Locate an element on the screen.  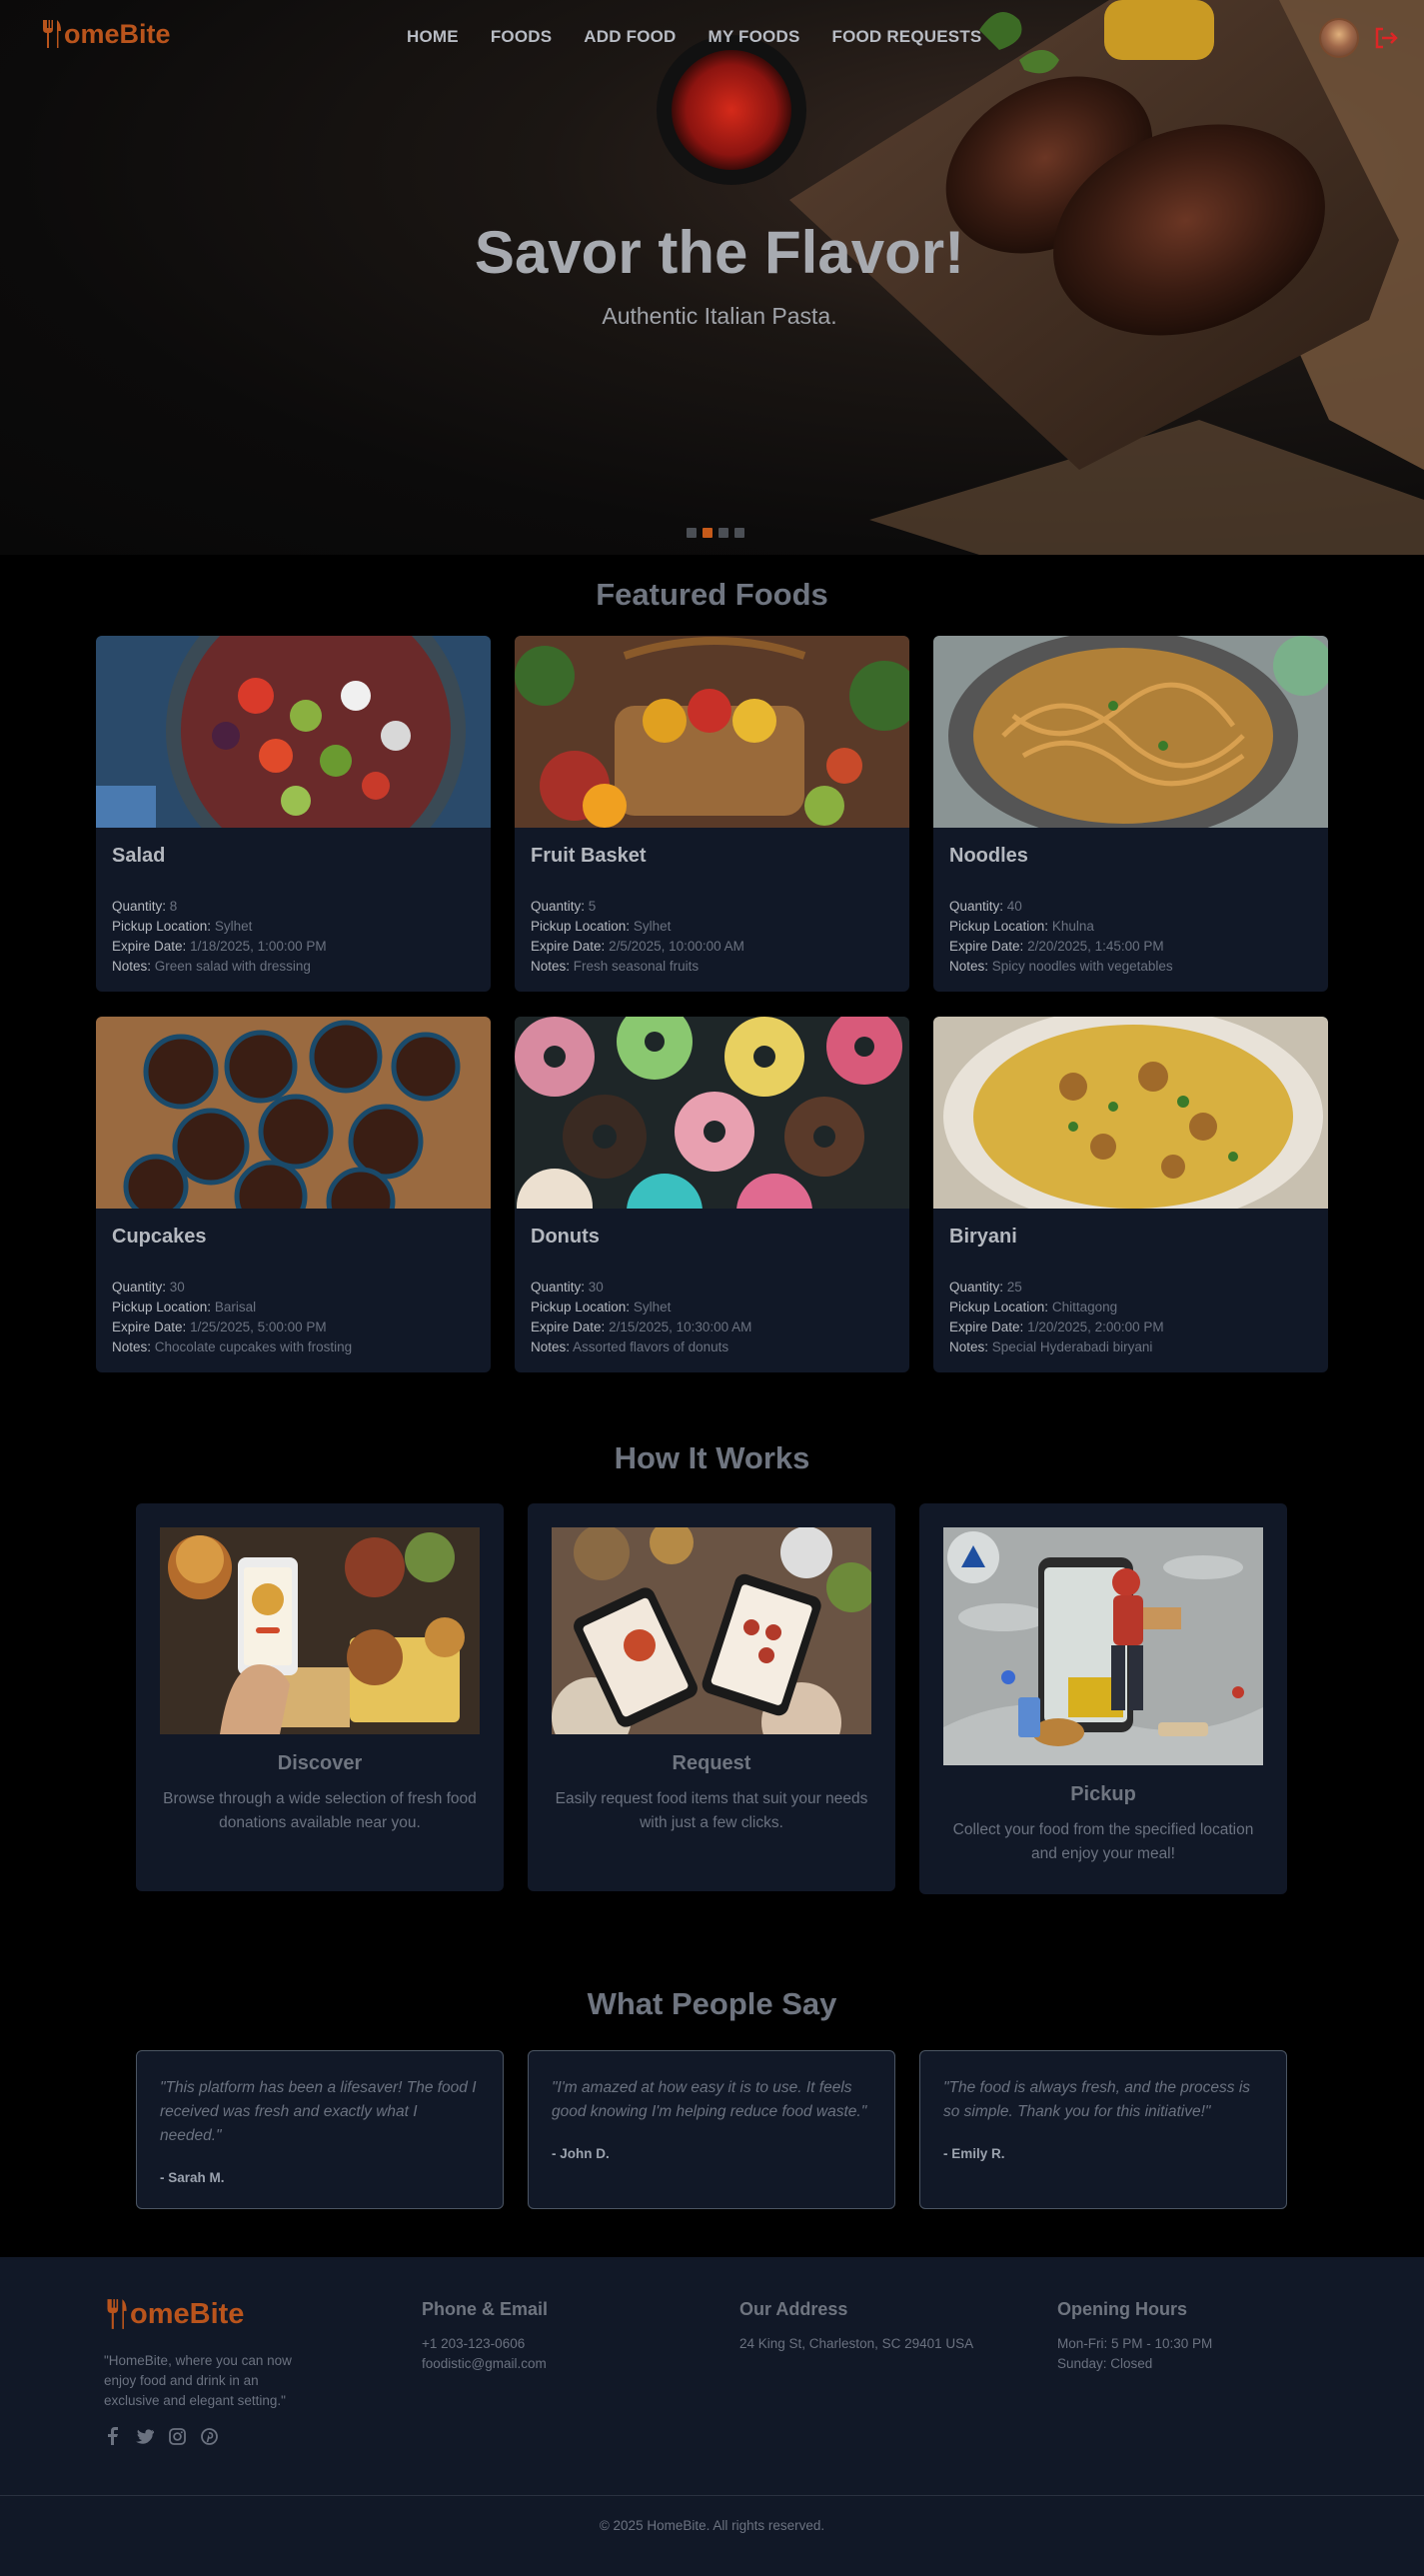
food-name: Cupcakes is located at coordinates (159, 1237).